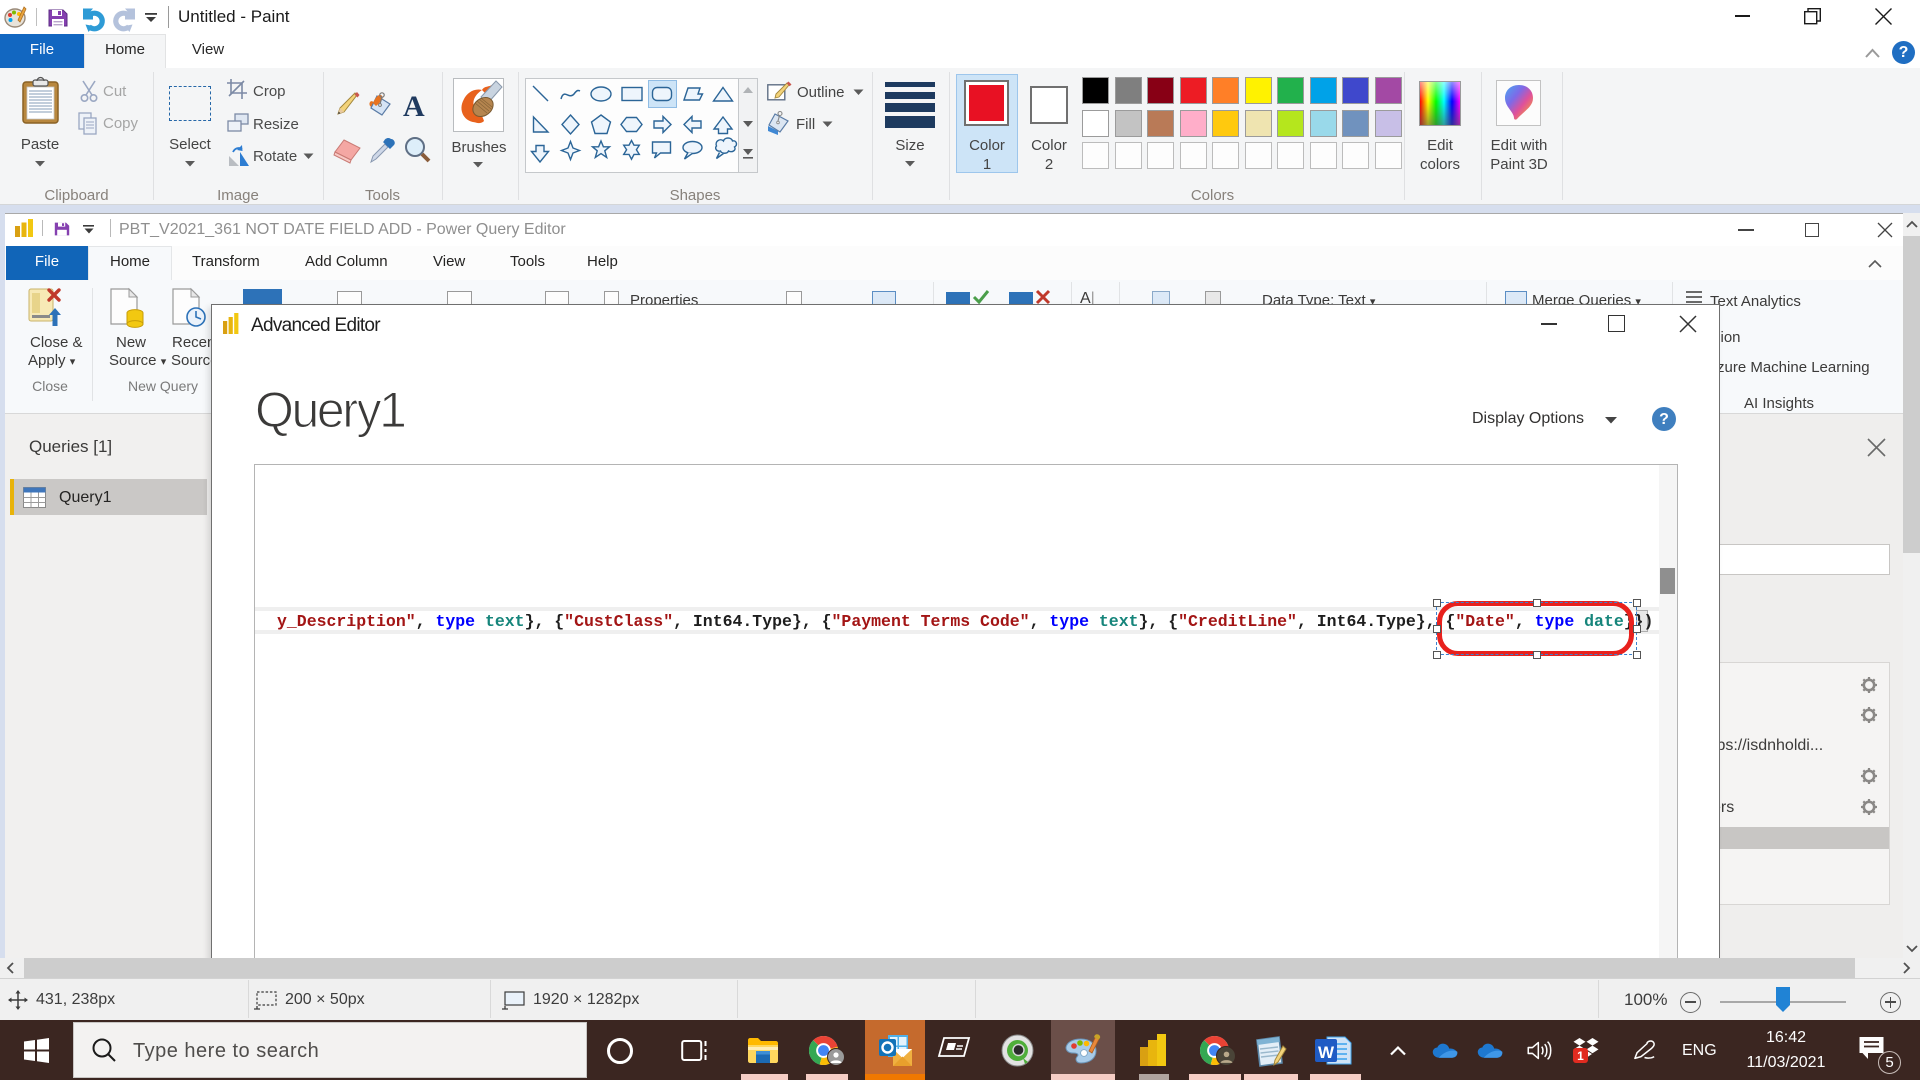 This screenshot has height=1080, width=1920. I want to click on svg-text: 1, so click(1580, 1056).